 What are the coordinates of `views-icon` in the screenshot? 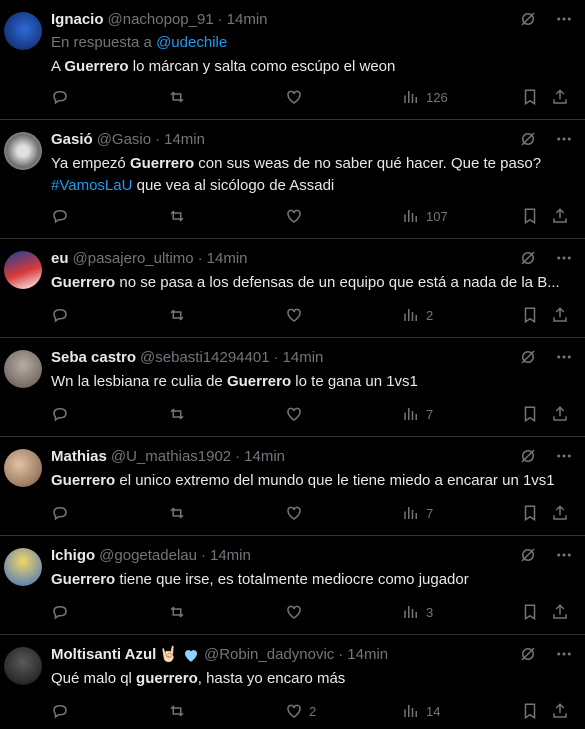 It's located at (410, 414).